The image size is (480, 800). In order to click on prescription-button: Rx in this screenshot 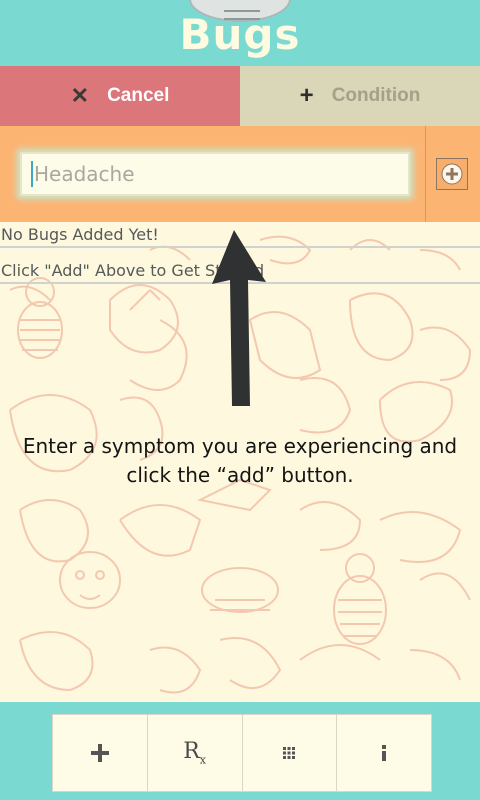, I will do `click(195, 753)`.